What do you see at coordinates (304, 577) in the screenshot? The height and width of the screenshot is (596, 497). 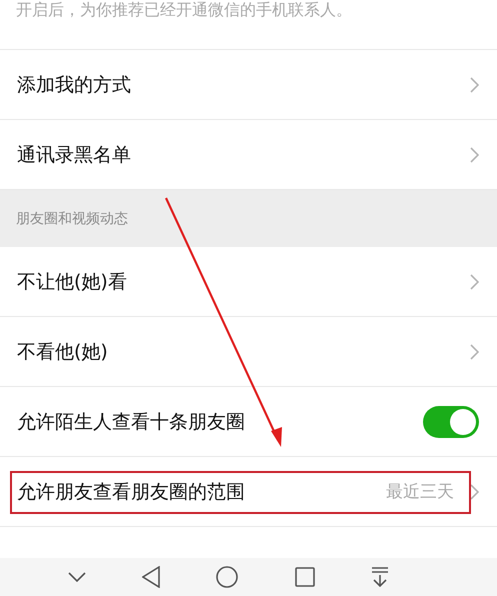 I see `recents-icon` at bounding box center [304, 577].